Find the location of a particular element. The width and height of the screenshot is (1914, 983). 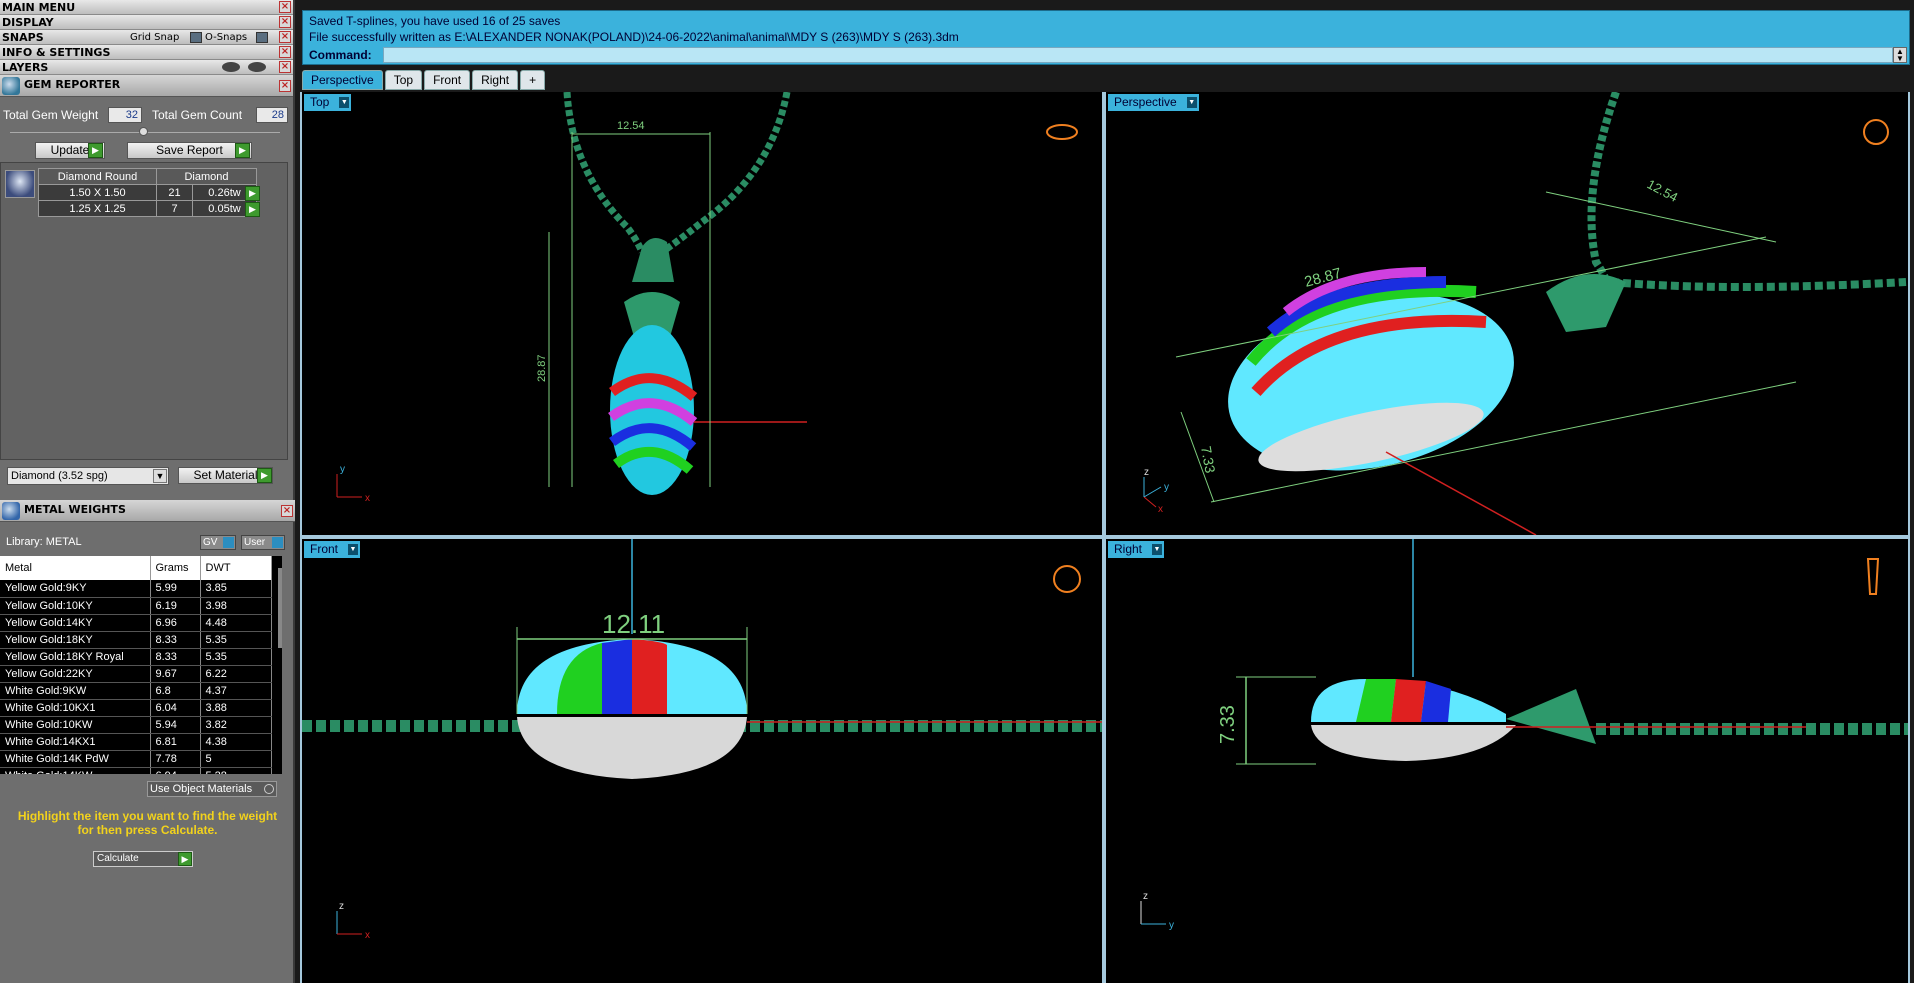

use-object-materials-toggle: Use Object Materials is located at coordinates (212, 789).